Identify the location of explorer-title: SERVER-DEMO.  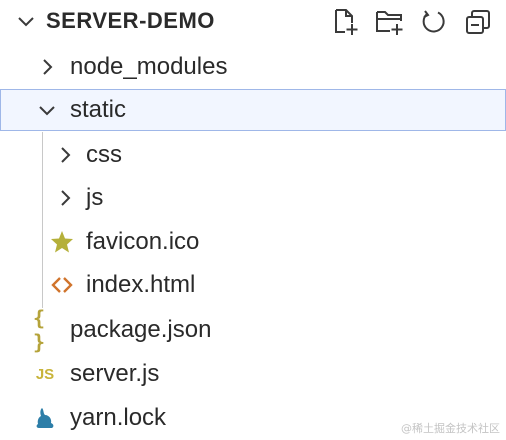
(130, 21).